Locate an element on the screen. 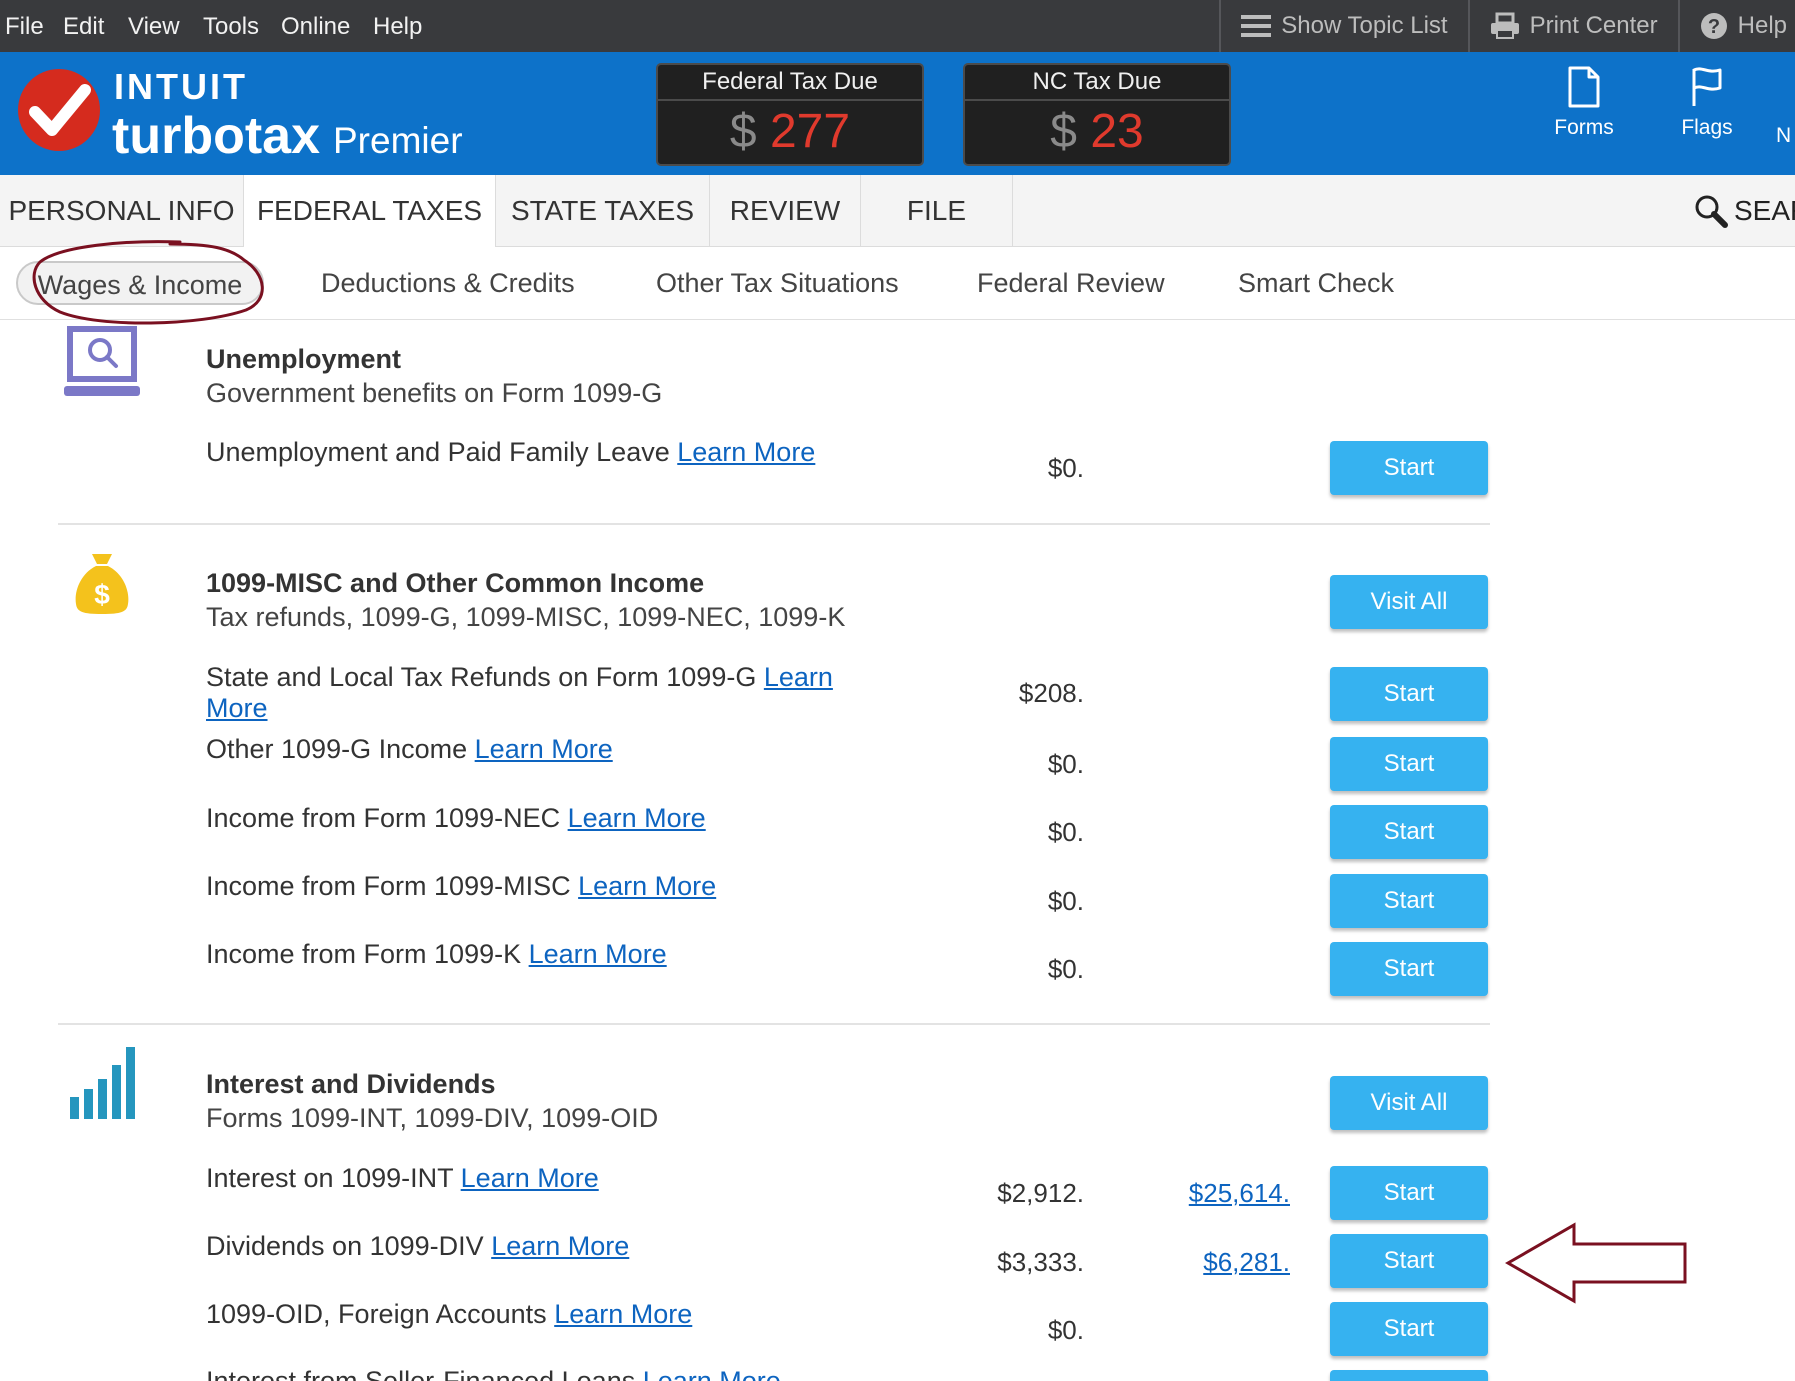 This screenshot has height=1381, width=1795. row-label-text: 1099-OID, Foreign Accounts is located at coordinates (376, 1314).